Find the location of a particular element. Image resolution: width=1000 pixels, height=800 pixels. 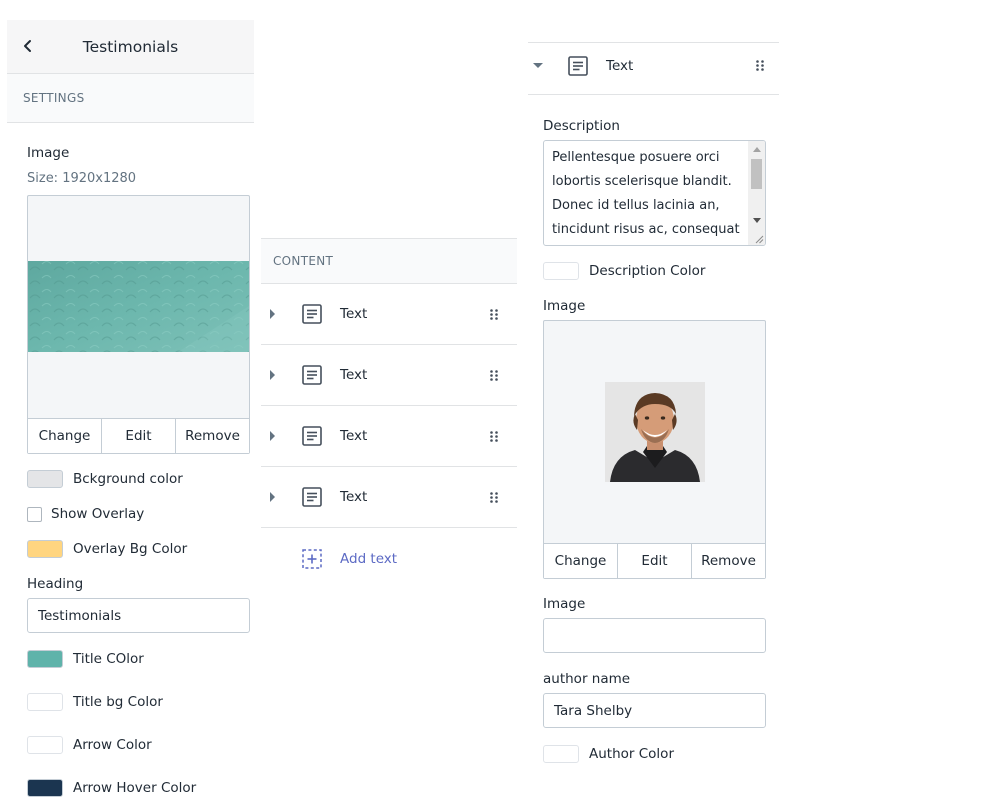

show-overlay-setting: Show Overlay is located at coordinates (85, 514).